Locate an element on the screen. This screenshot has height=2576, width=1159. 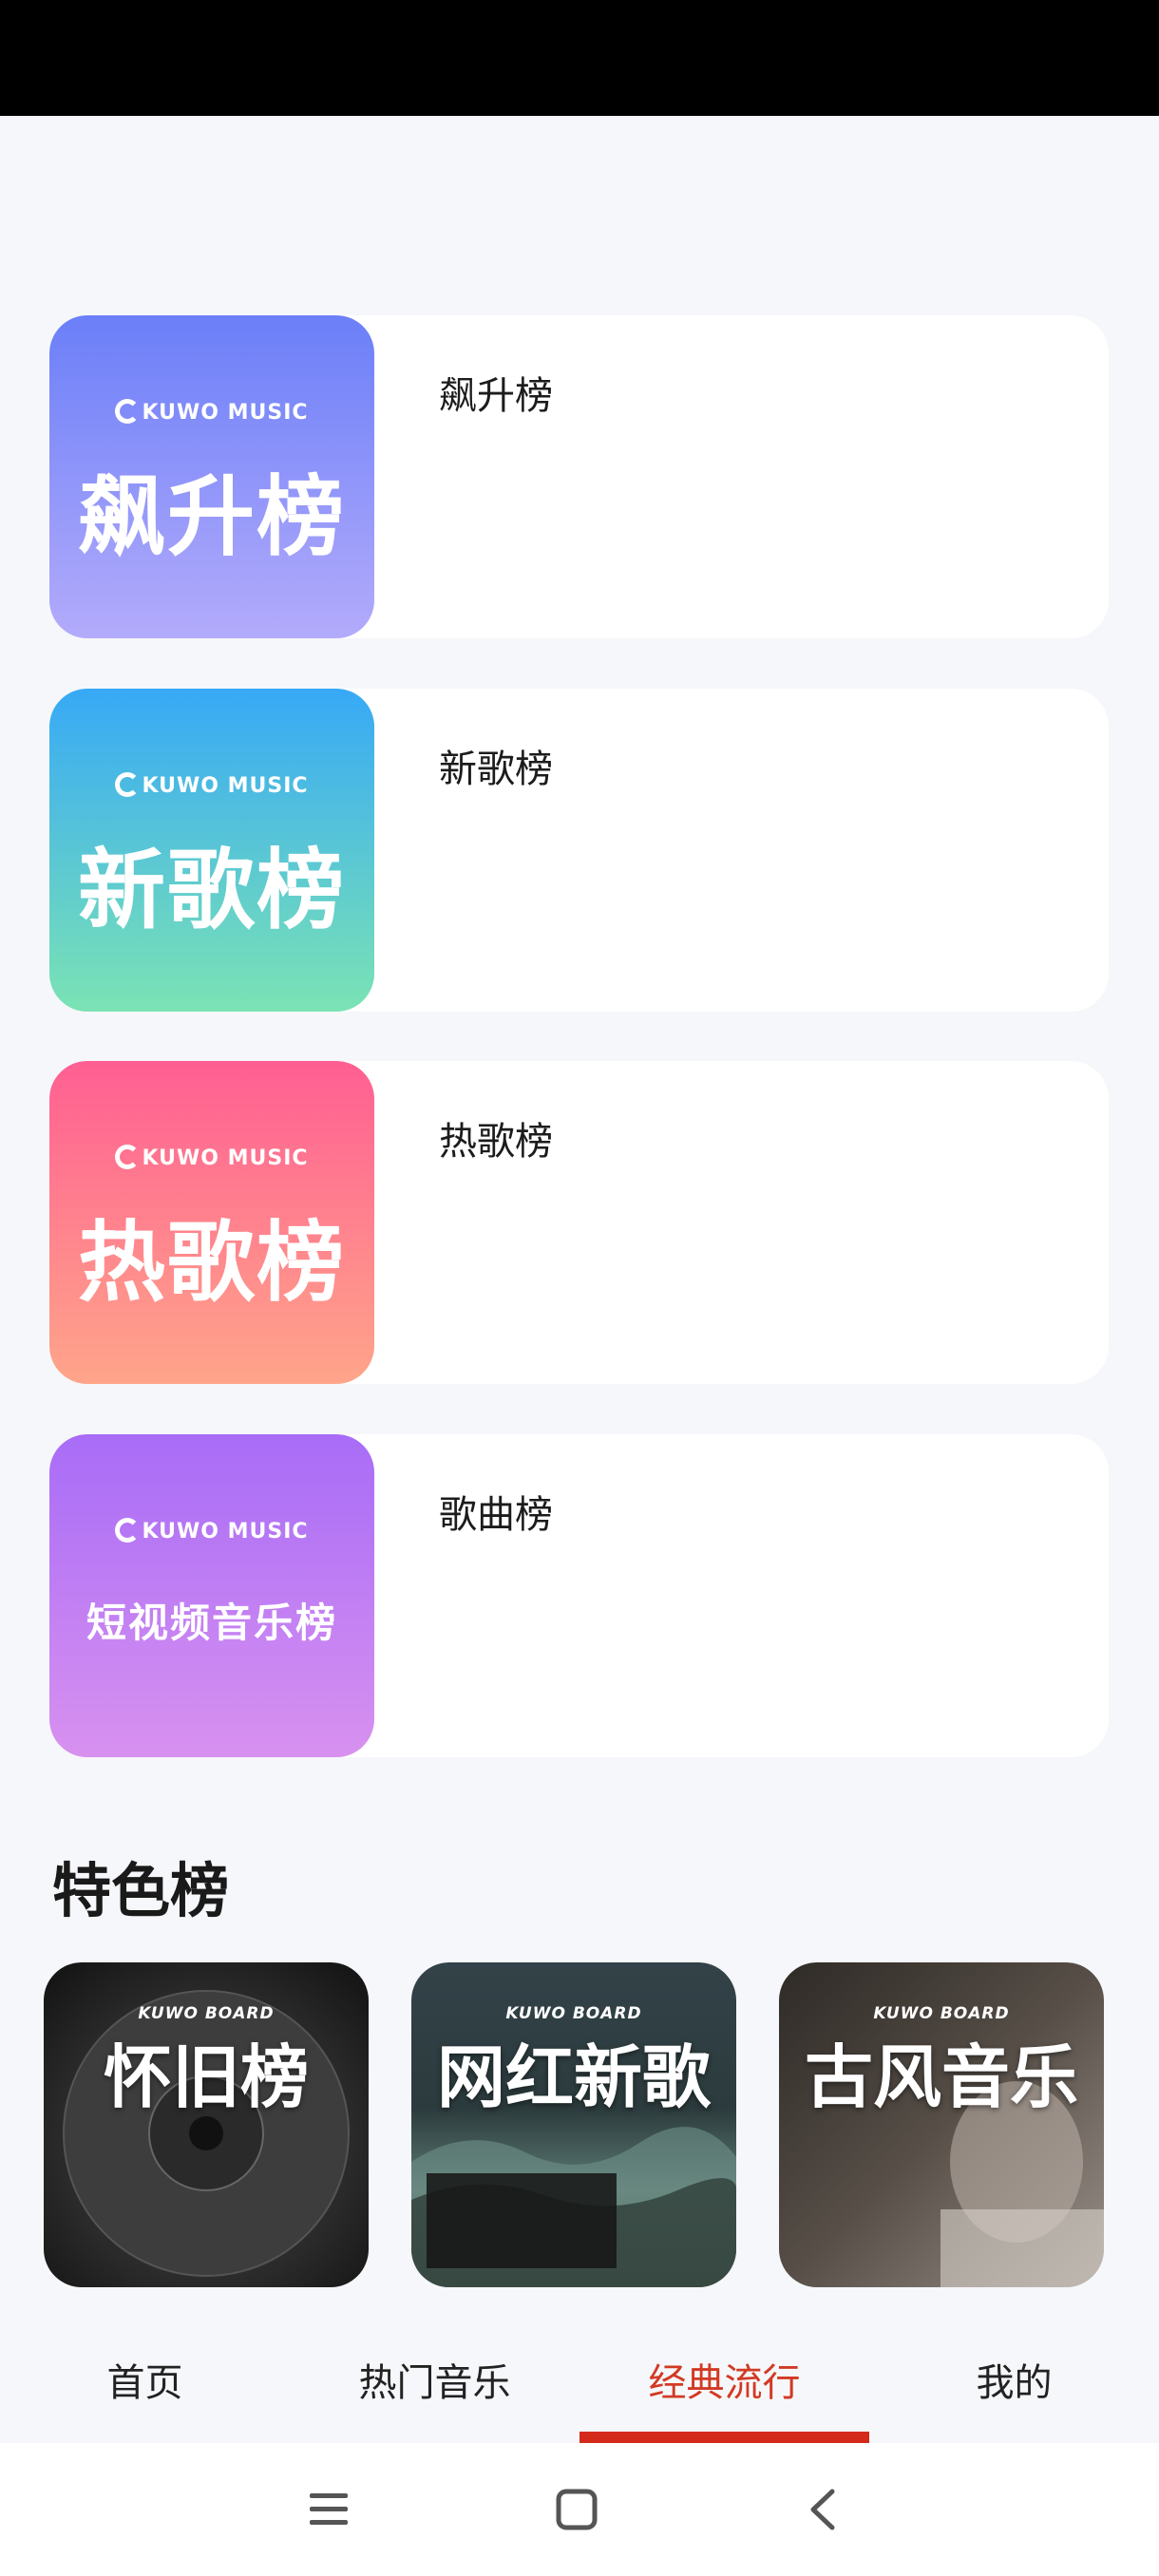
feature-title: 怀旧榜 is located at coordinates (206, 2077).